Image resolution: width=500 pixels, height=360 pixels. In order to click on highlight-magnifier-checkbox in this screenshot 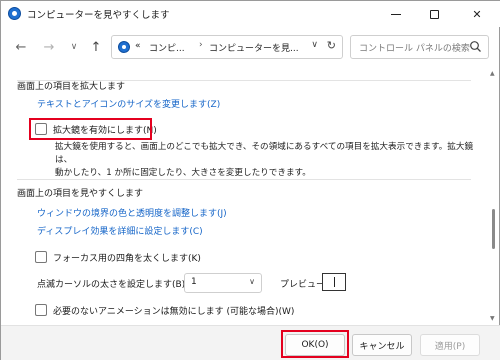, I will do `click(90, 129)`.